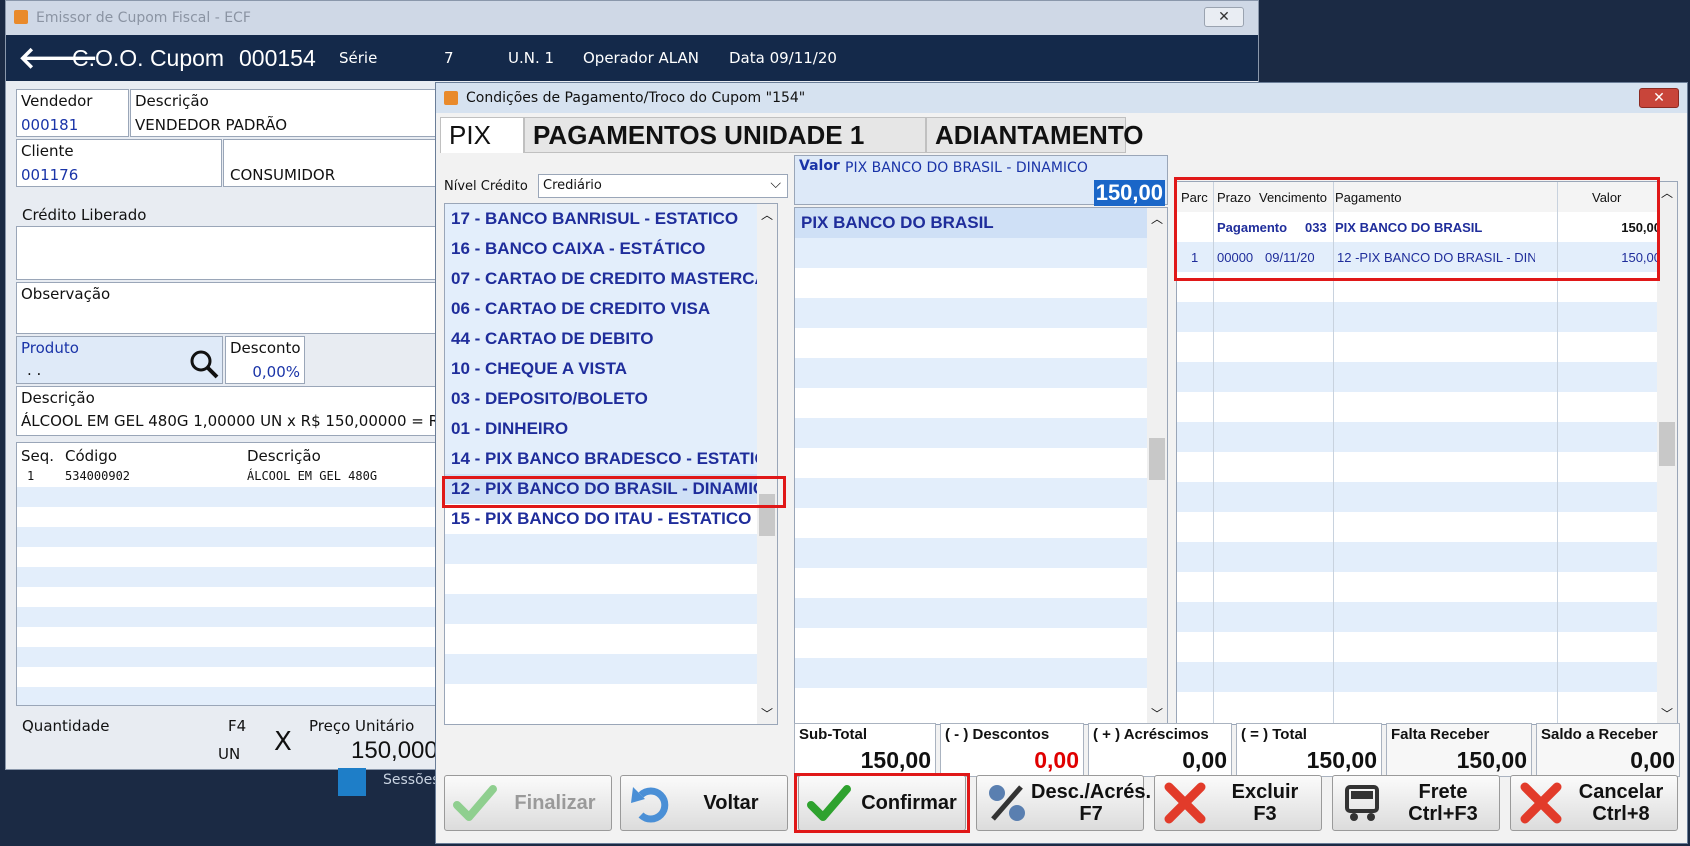  Describe the element at coordinates (276, 372) in the screenshot. I see `desconto-value: 0,00%` at that location.